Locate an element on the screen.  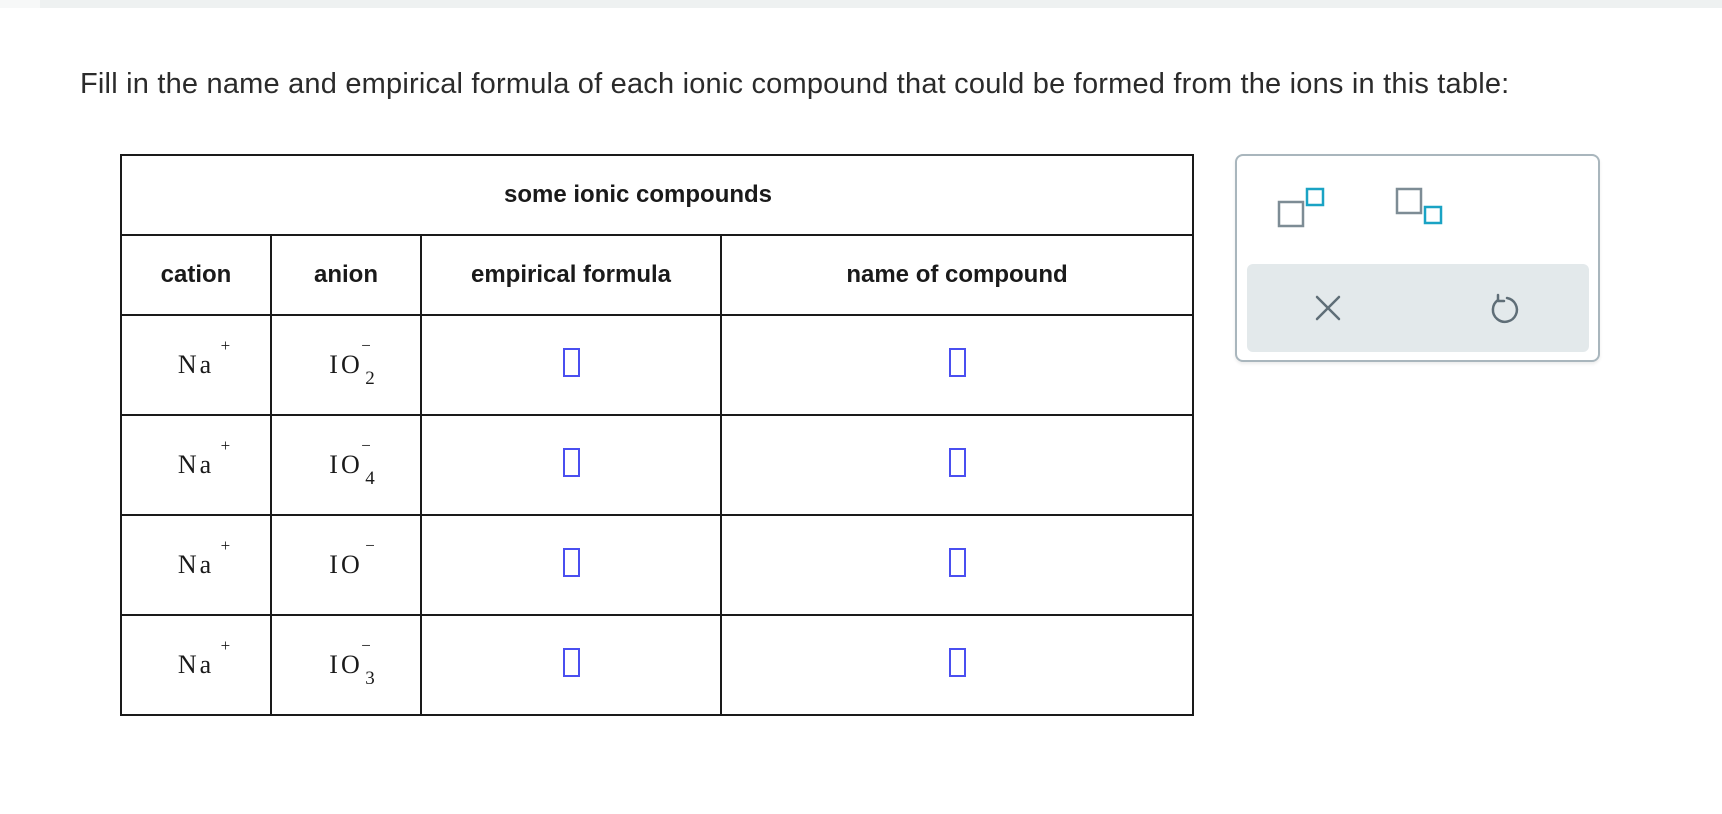
anion-cell: IO − 3 is located at coordinates (346, 665).